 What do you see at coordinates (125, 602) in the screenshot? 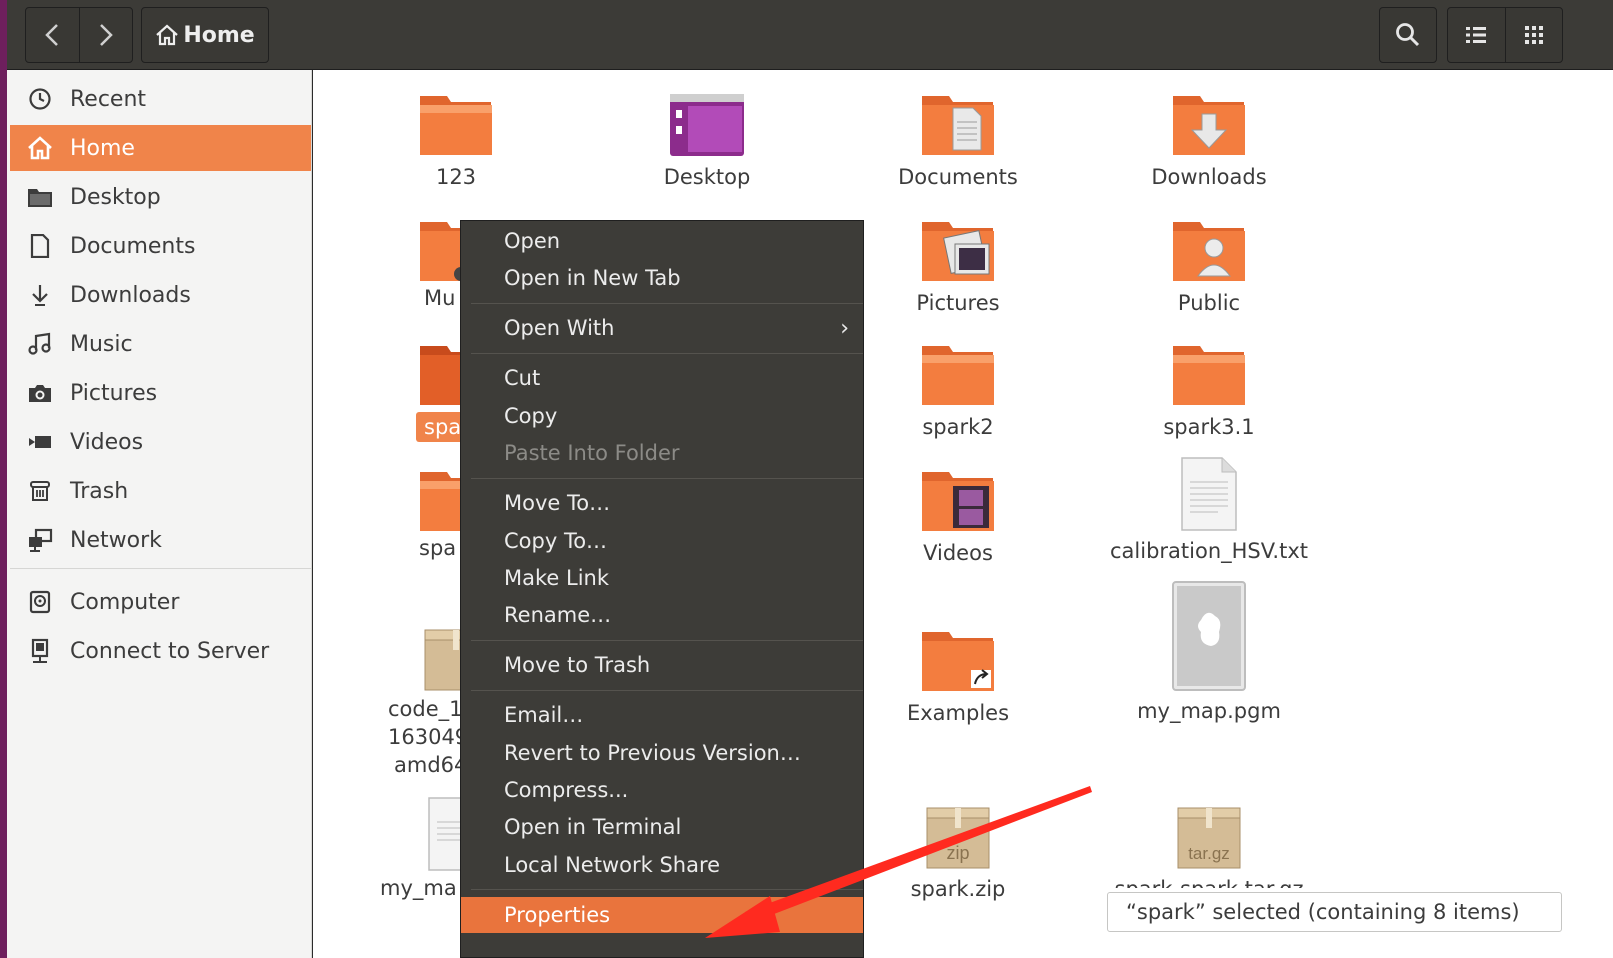
I see `sidebar-item-label: Computer` at bounding box center [125, 602].